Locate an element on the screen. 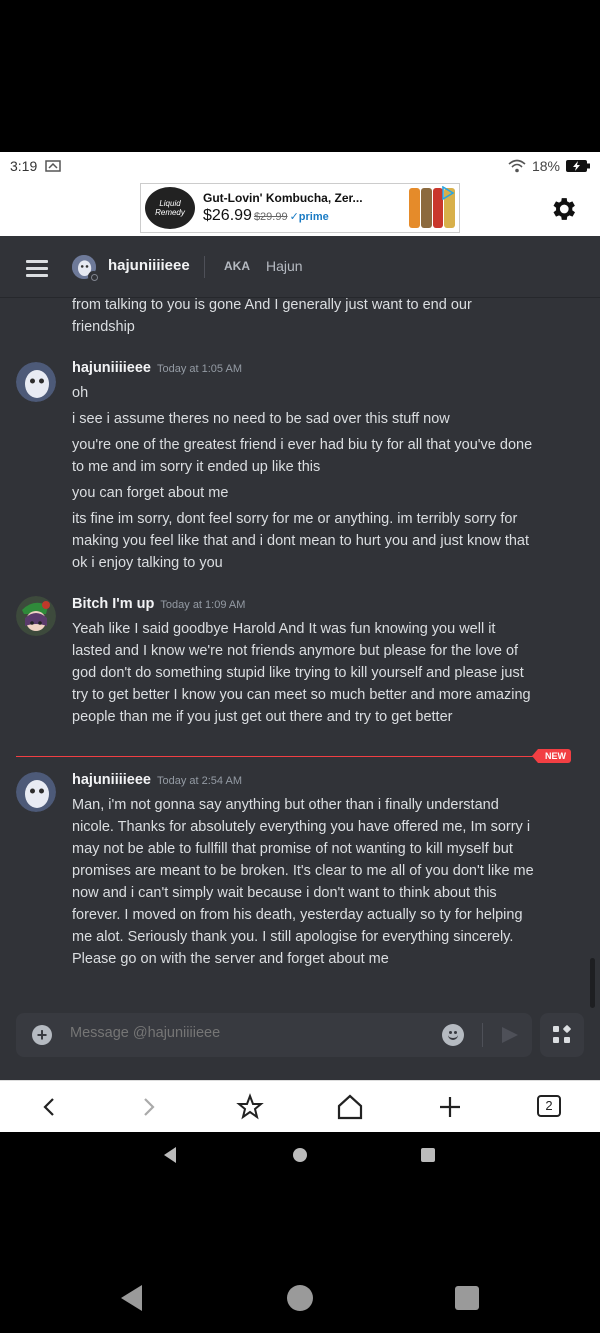 The height and width of the screenshot is (1333, 600). nickname: Hajun is located at coordinates (284, 266).